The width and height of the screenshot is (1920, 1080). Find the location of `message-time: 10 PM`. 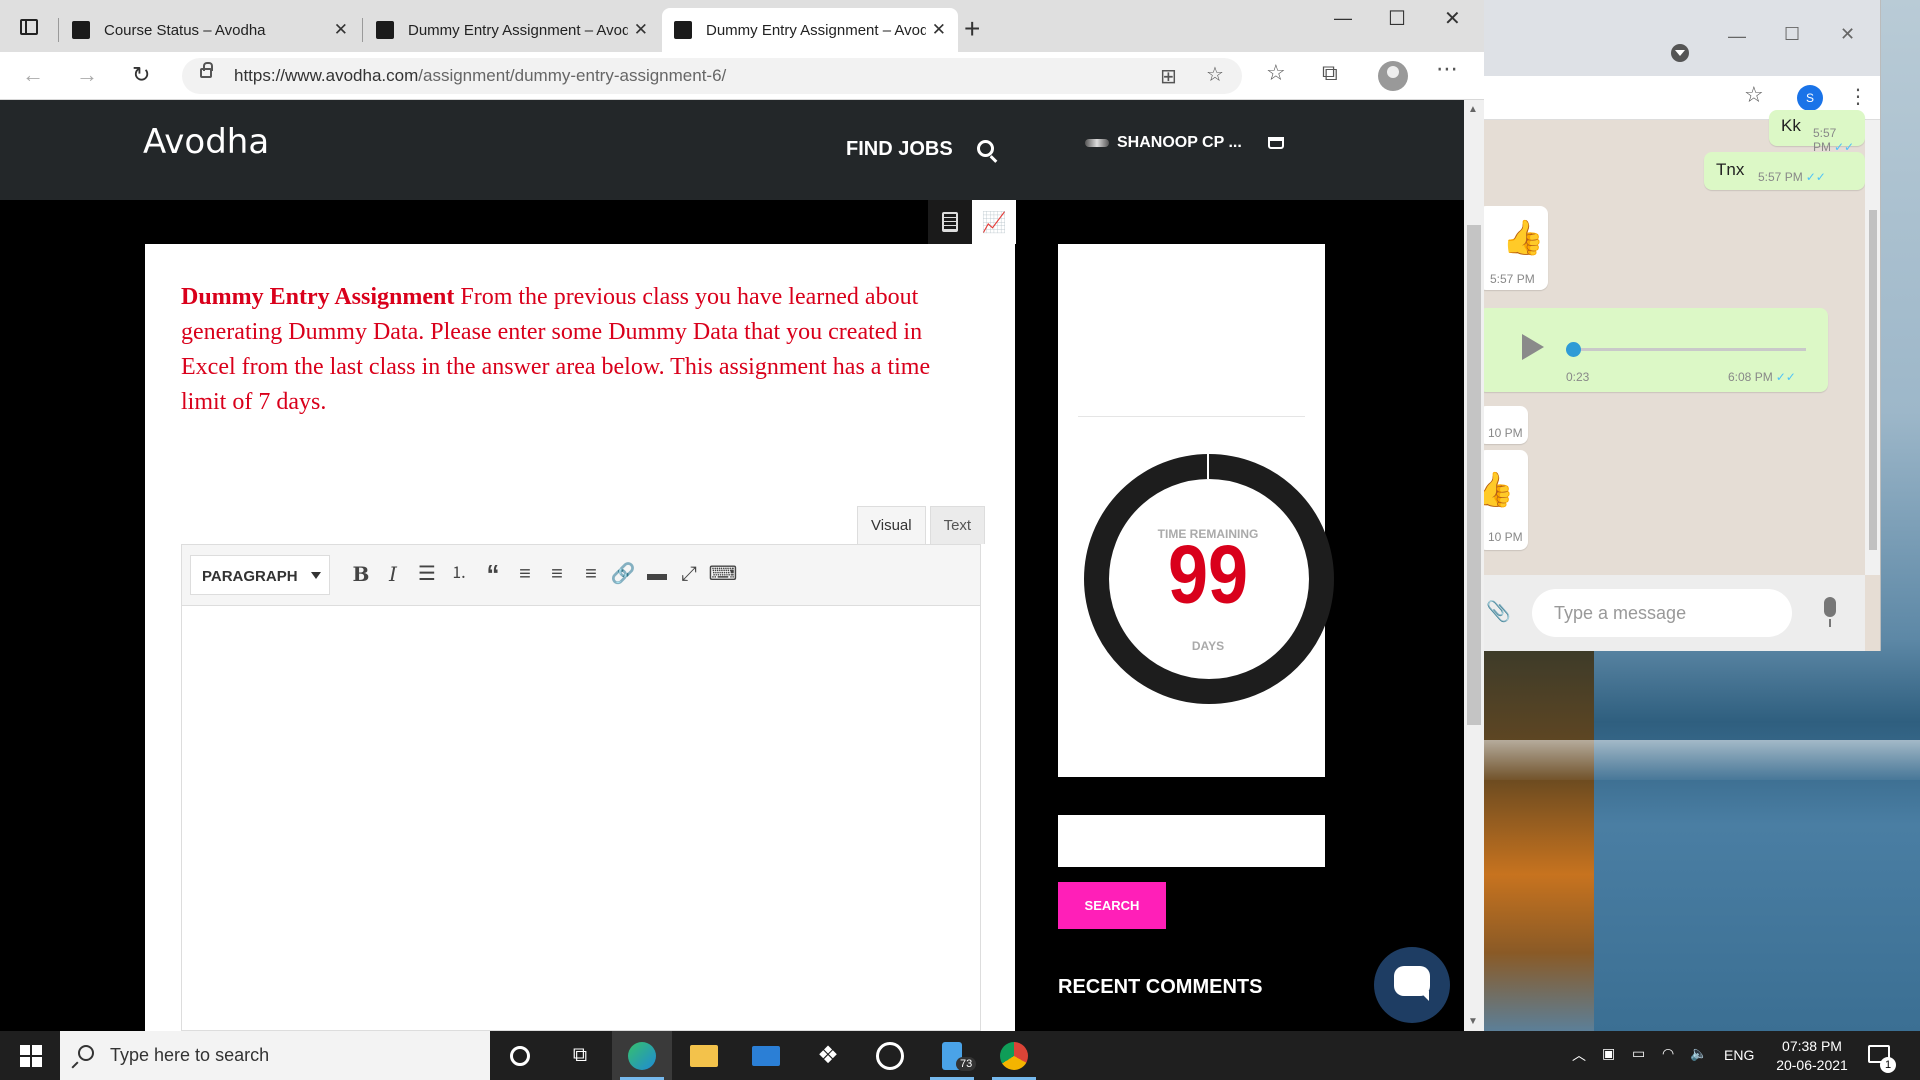

message-time: 10 PM is located at coordinates (1505, 433).